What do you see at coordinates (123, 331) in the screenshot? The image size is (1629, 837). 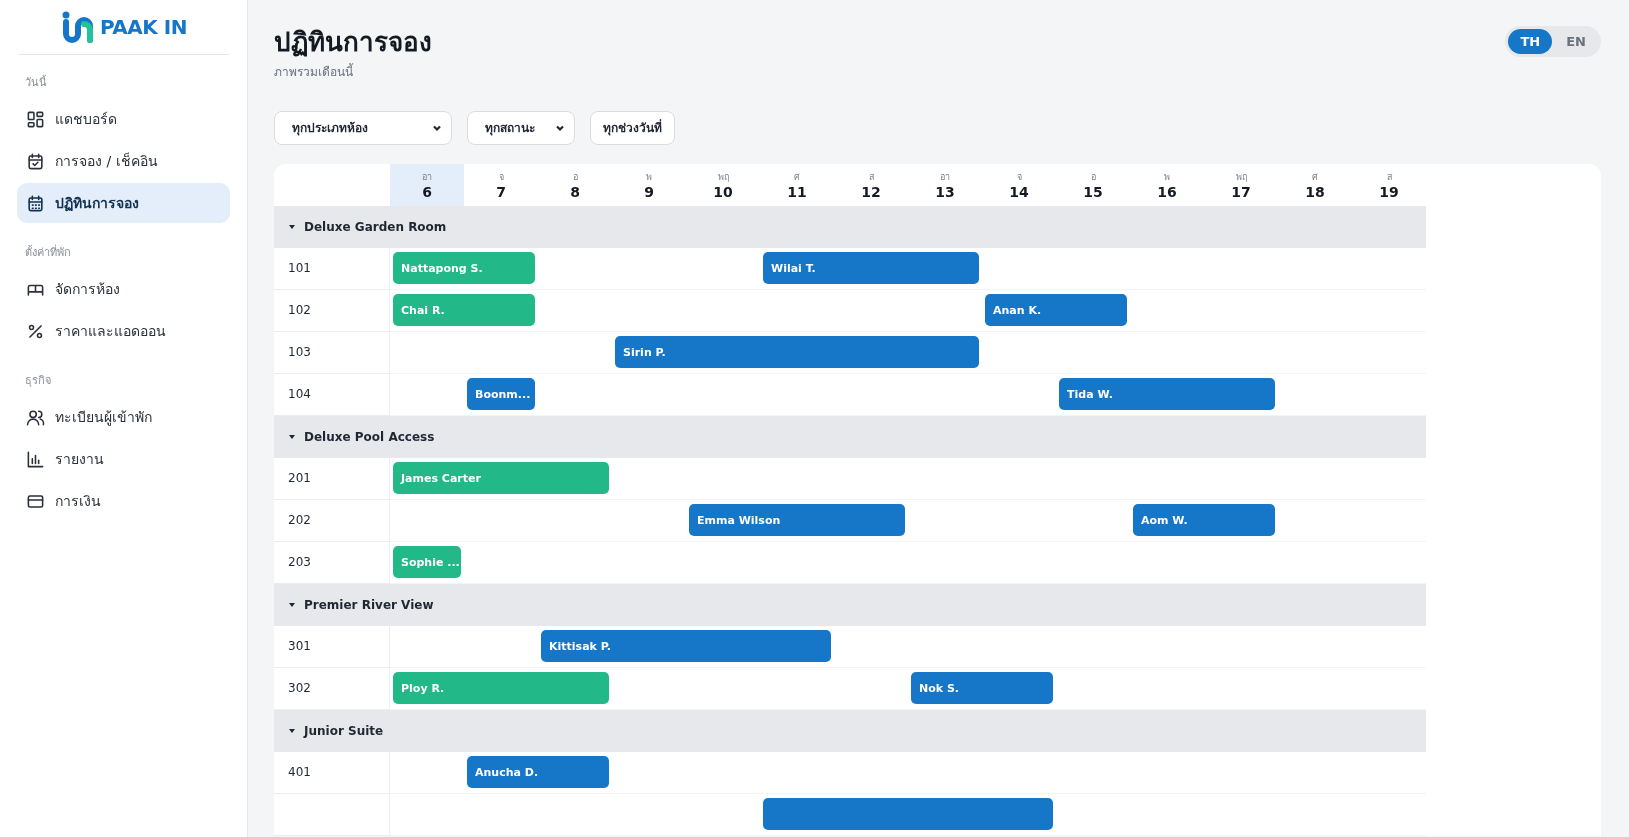 I see `nav-item: ราคาและแอดออน` at bounding box center [123, 331].